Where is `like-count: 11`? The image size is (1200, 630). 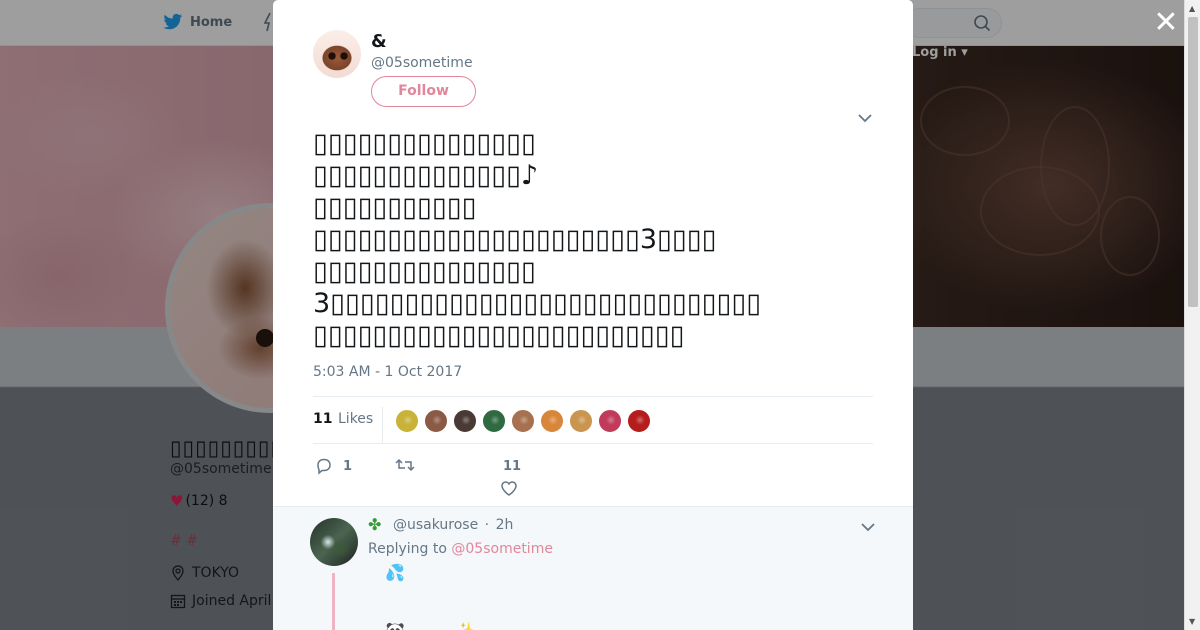
like-count: 11 is located at coordinates (512, 466).